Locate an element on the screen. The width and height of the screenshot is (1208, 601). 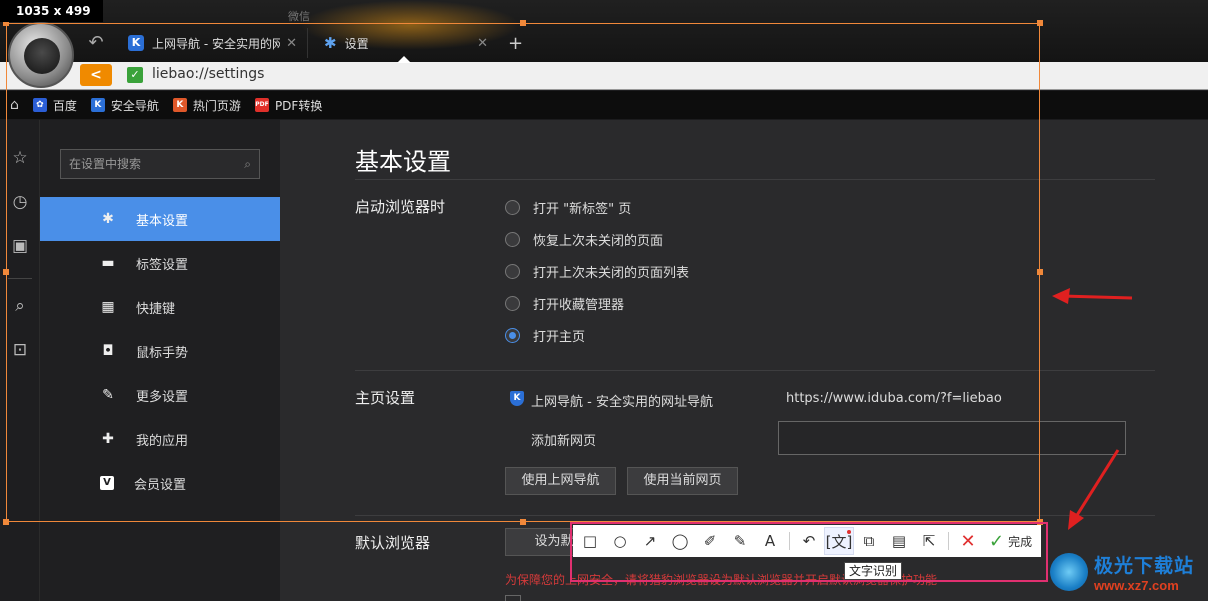
brush-icon: ✐ is located at coordinates (710, 541).